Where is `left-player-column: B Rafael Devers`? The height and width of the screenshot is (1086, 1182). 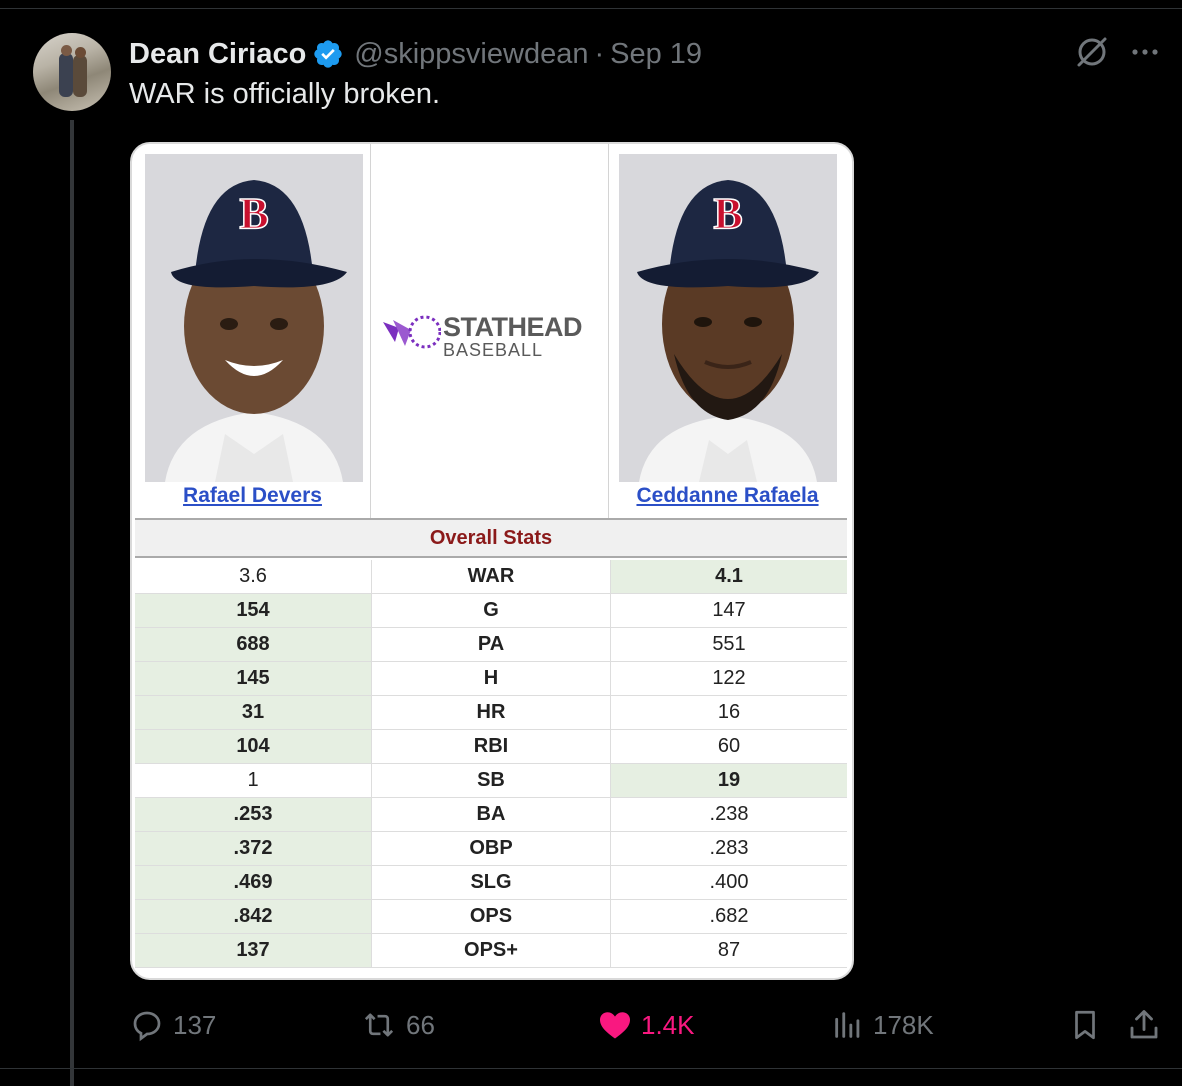 left-player-column: B Rafael Devers is located at coordinates (253, 331).